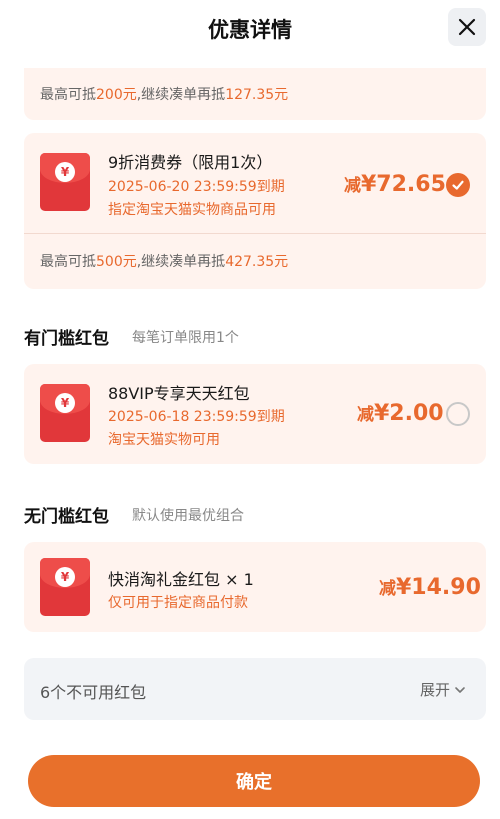  Describe the element at coordinates (181, 579) in the screenshot. I see `coupon-title: 快消淘礼金红包 × 1` at that location.